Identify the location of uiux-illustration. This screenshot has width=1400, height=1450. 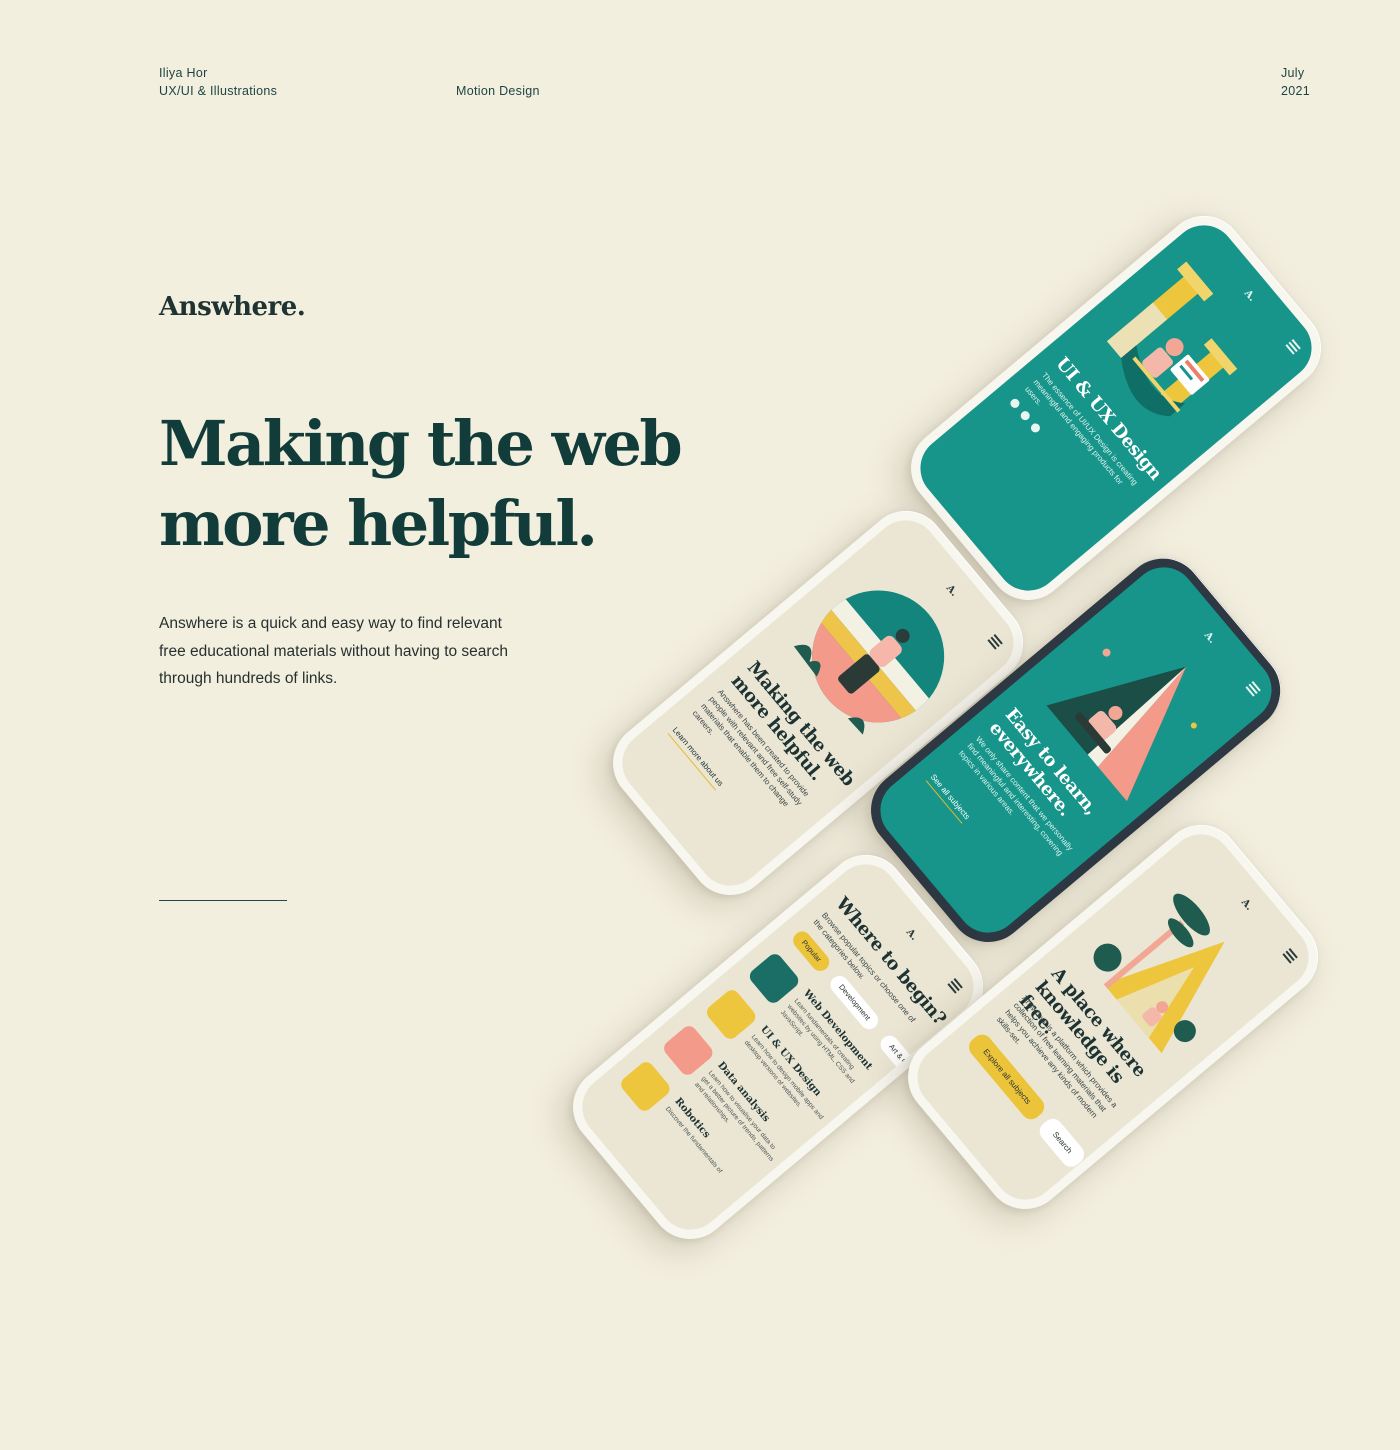
(1172, 339).